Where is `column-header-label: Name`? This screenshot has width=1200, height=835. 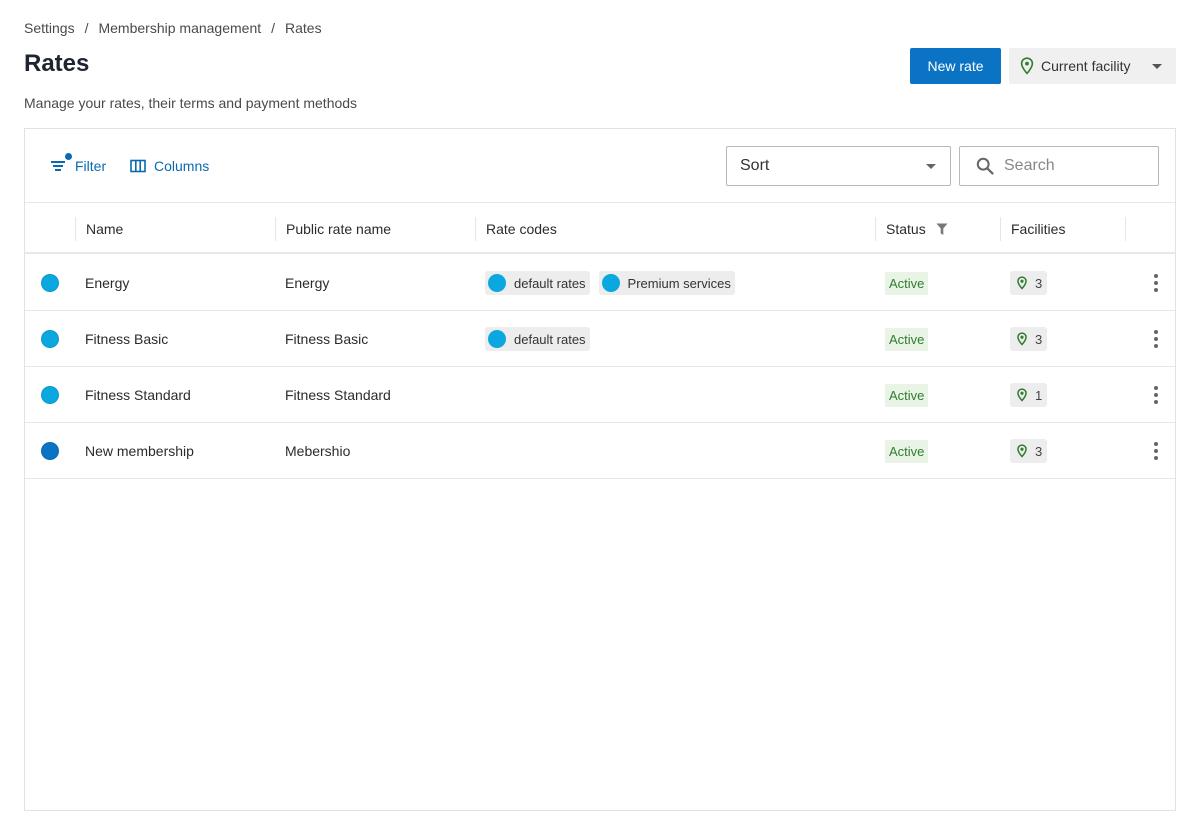 column-header-label: Name is located at coordinates (105, 229).